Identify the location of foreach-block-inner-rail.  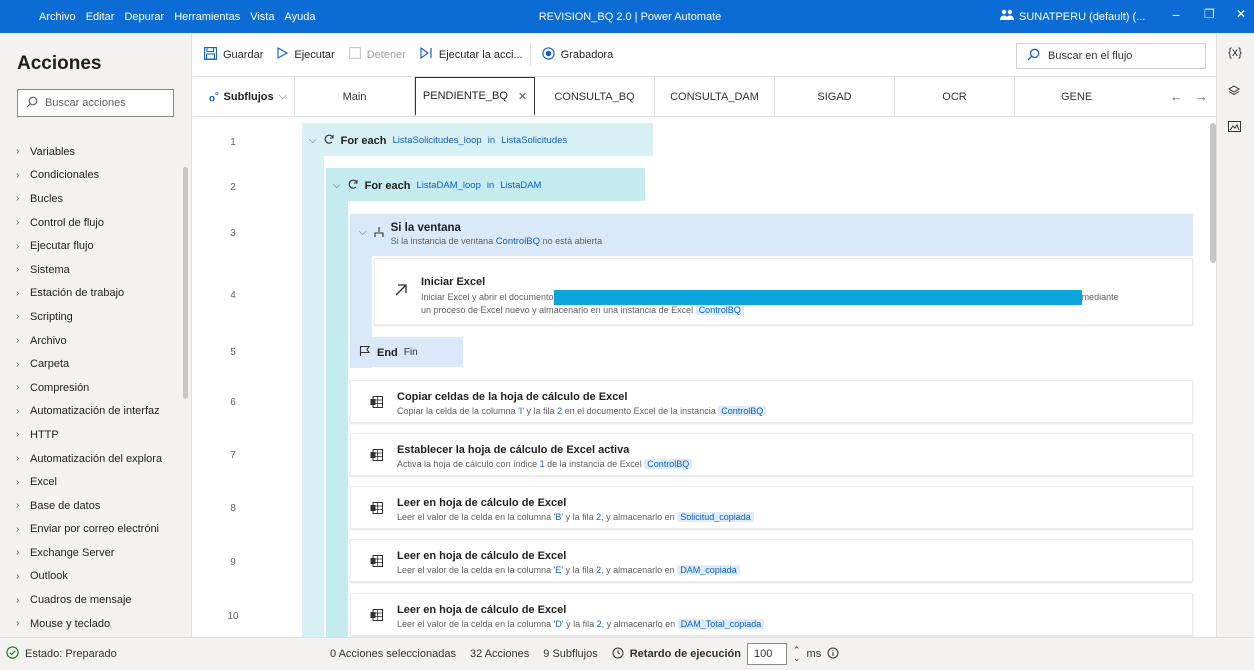
(337, 419).